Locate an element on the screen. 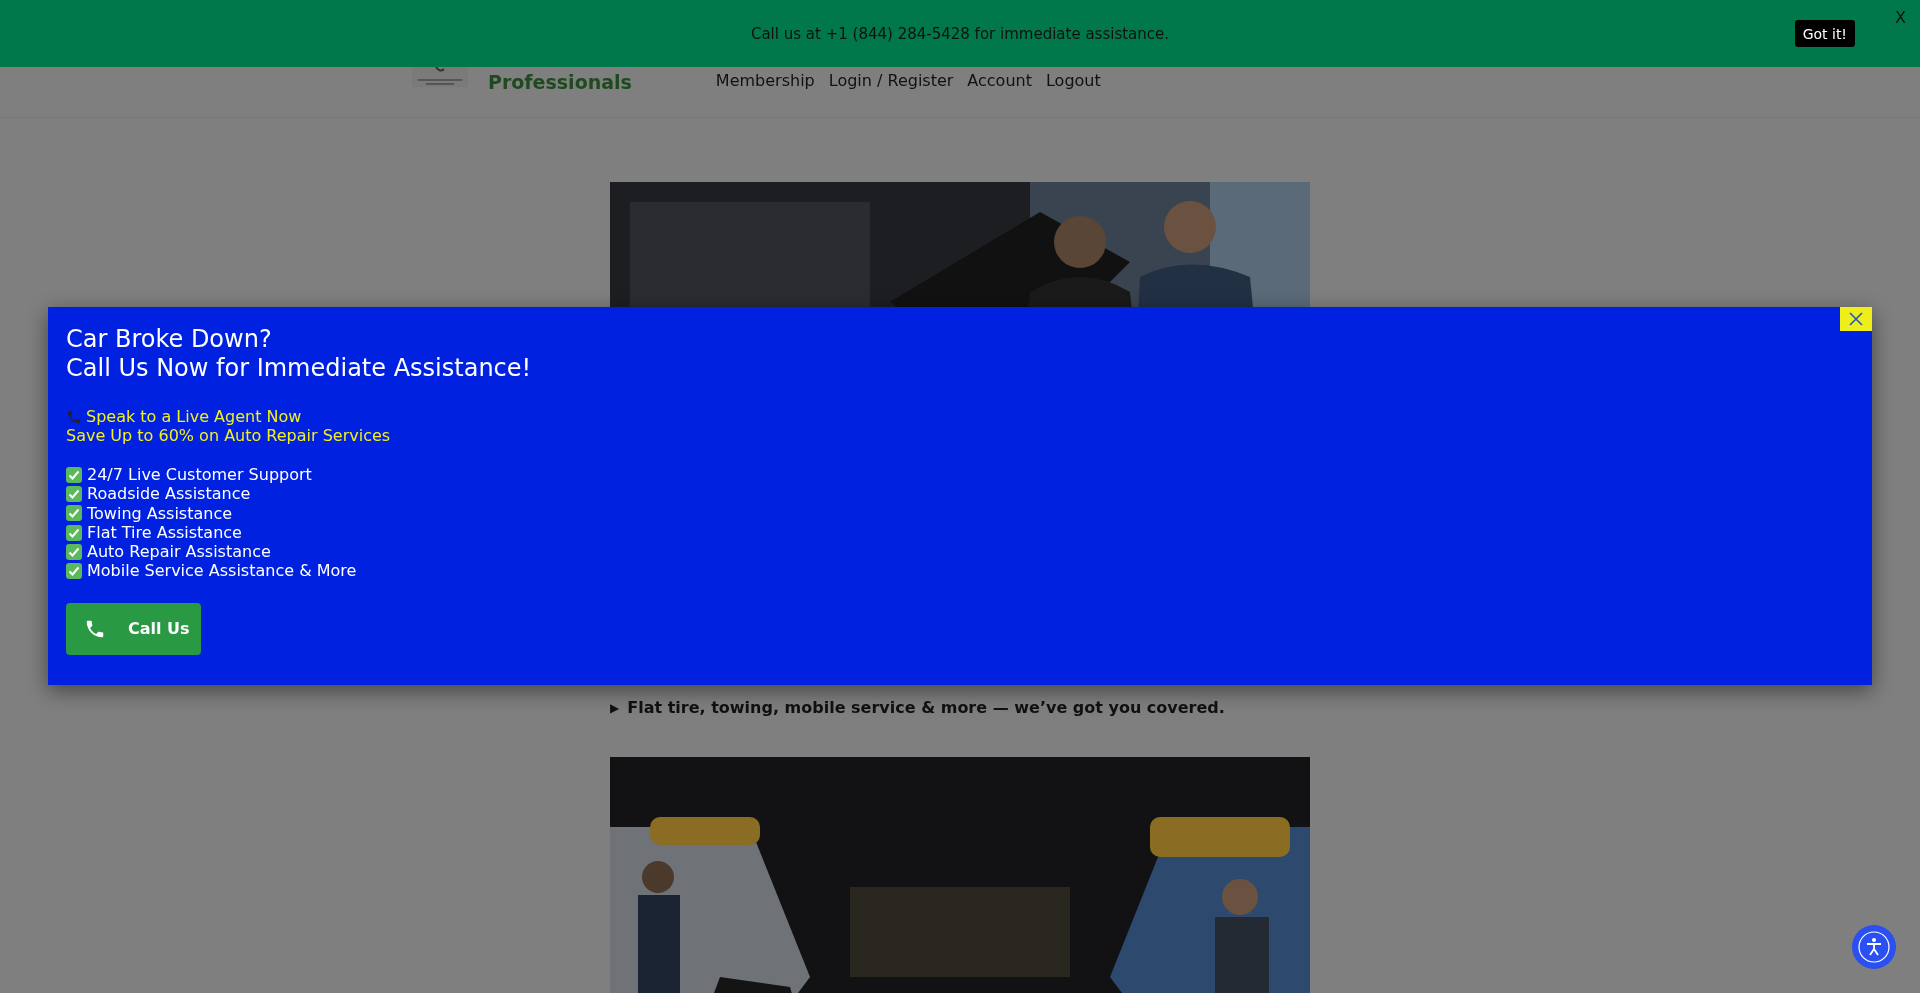 This screenshot has height=993, width=1920. feature-text: Flat Tire Assistance is located at coordinates (164, 532).